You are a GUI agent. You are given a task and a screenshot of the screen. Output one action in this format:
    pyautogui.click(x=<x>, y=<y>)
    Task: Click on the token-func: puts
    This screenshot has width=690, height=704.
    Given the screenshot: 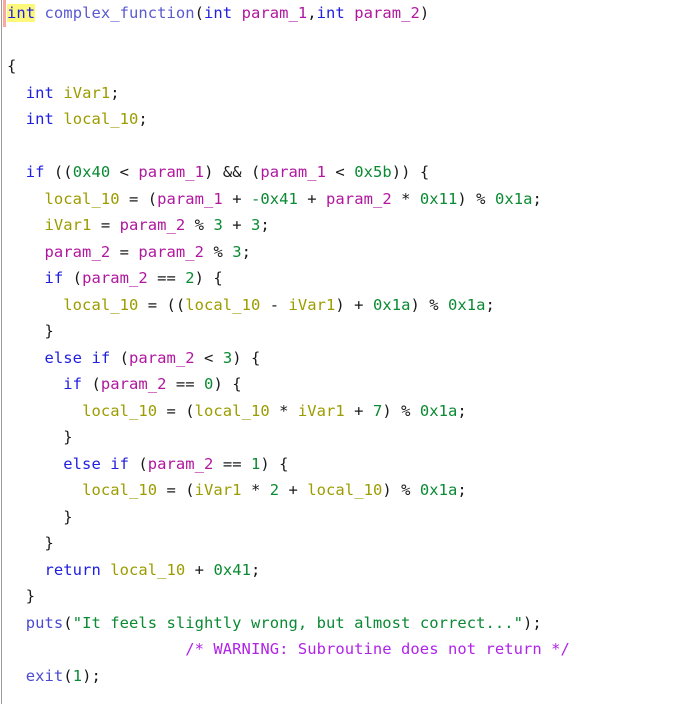 What is the action you would take?
    pyautogui.click(x=45, y=623)
    